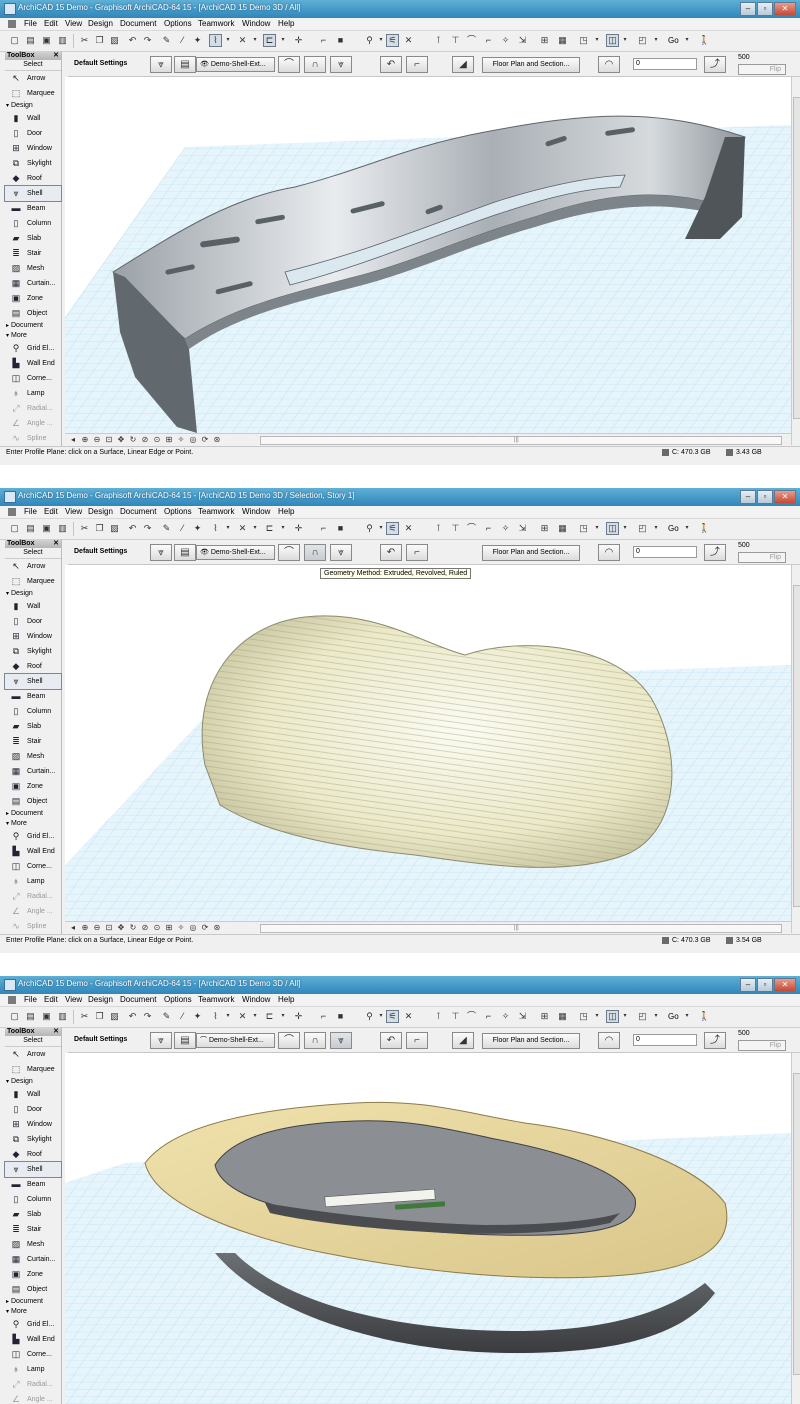 Image resolution: width=800 pixels, height=1404 pixels. What do you see at coordinates (62, 1016) in the screenshot?
I see `print-icon: ▥` at bounding box center [62, 1016].